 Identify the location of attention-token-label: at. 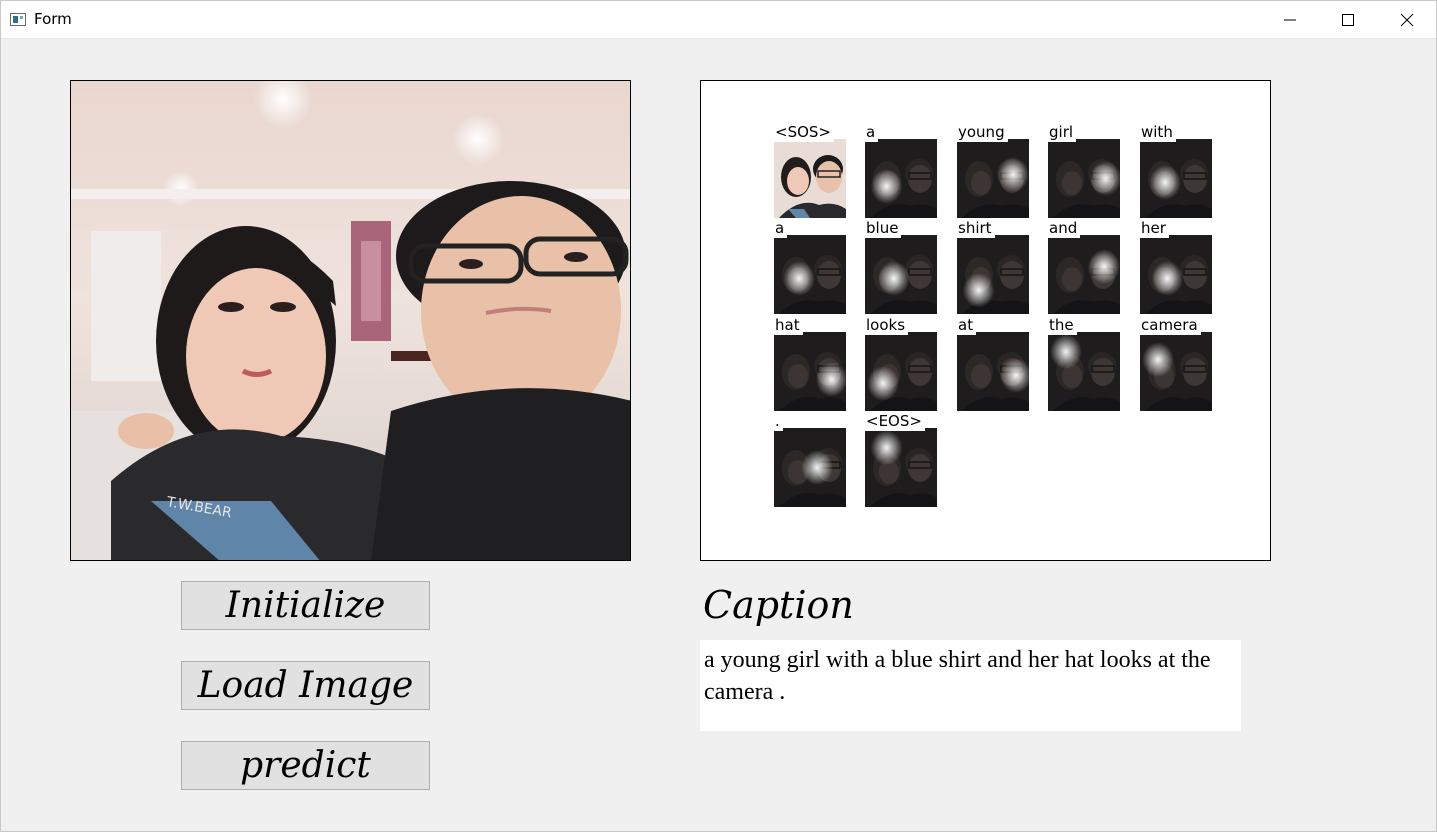
(967, 325).